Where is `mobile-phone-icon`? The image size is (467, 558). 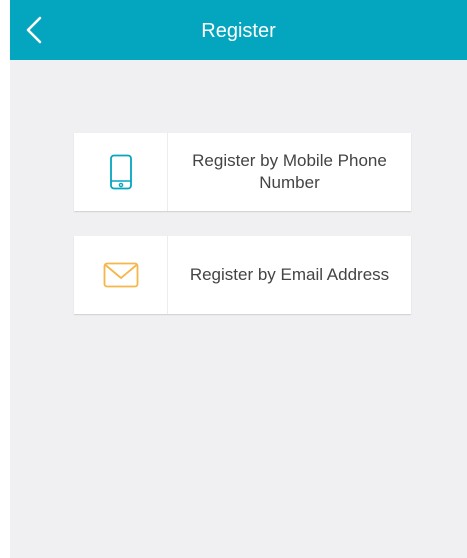
mobile-phone-icon is located at coordinates (120, 172).